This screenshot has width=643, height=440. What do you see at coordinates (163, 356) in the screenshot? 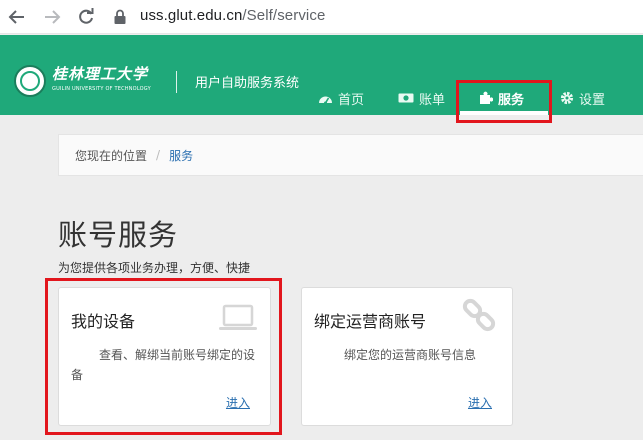
I see `devices-card-highlight-box` at bounding box center [163, 356].